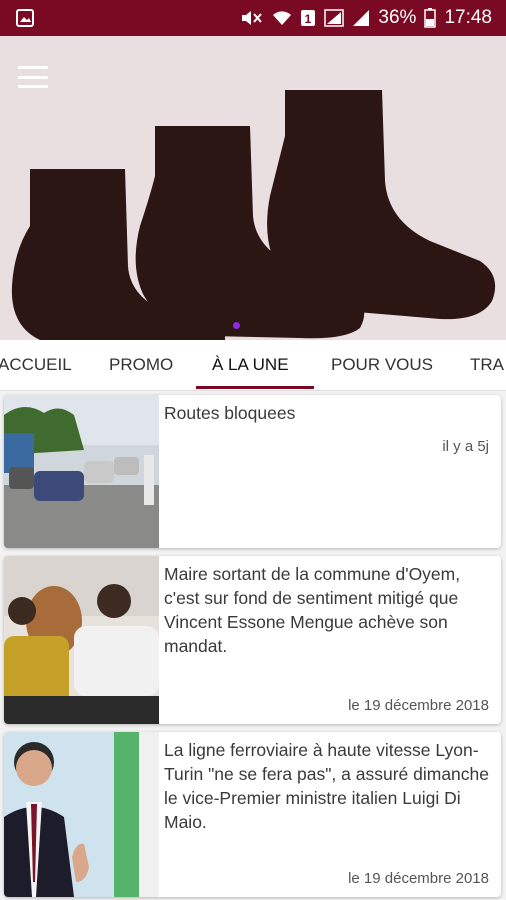 The image size is (506, 900). Describe the element at coordinates (25, 18) in the screenshot. I see `image-icon` at that location.